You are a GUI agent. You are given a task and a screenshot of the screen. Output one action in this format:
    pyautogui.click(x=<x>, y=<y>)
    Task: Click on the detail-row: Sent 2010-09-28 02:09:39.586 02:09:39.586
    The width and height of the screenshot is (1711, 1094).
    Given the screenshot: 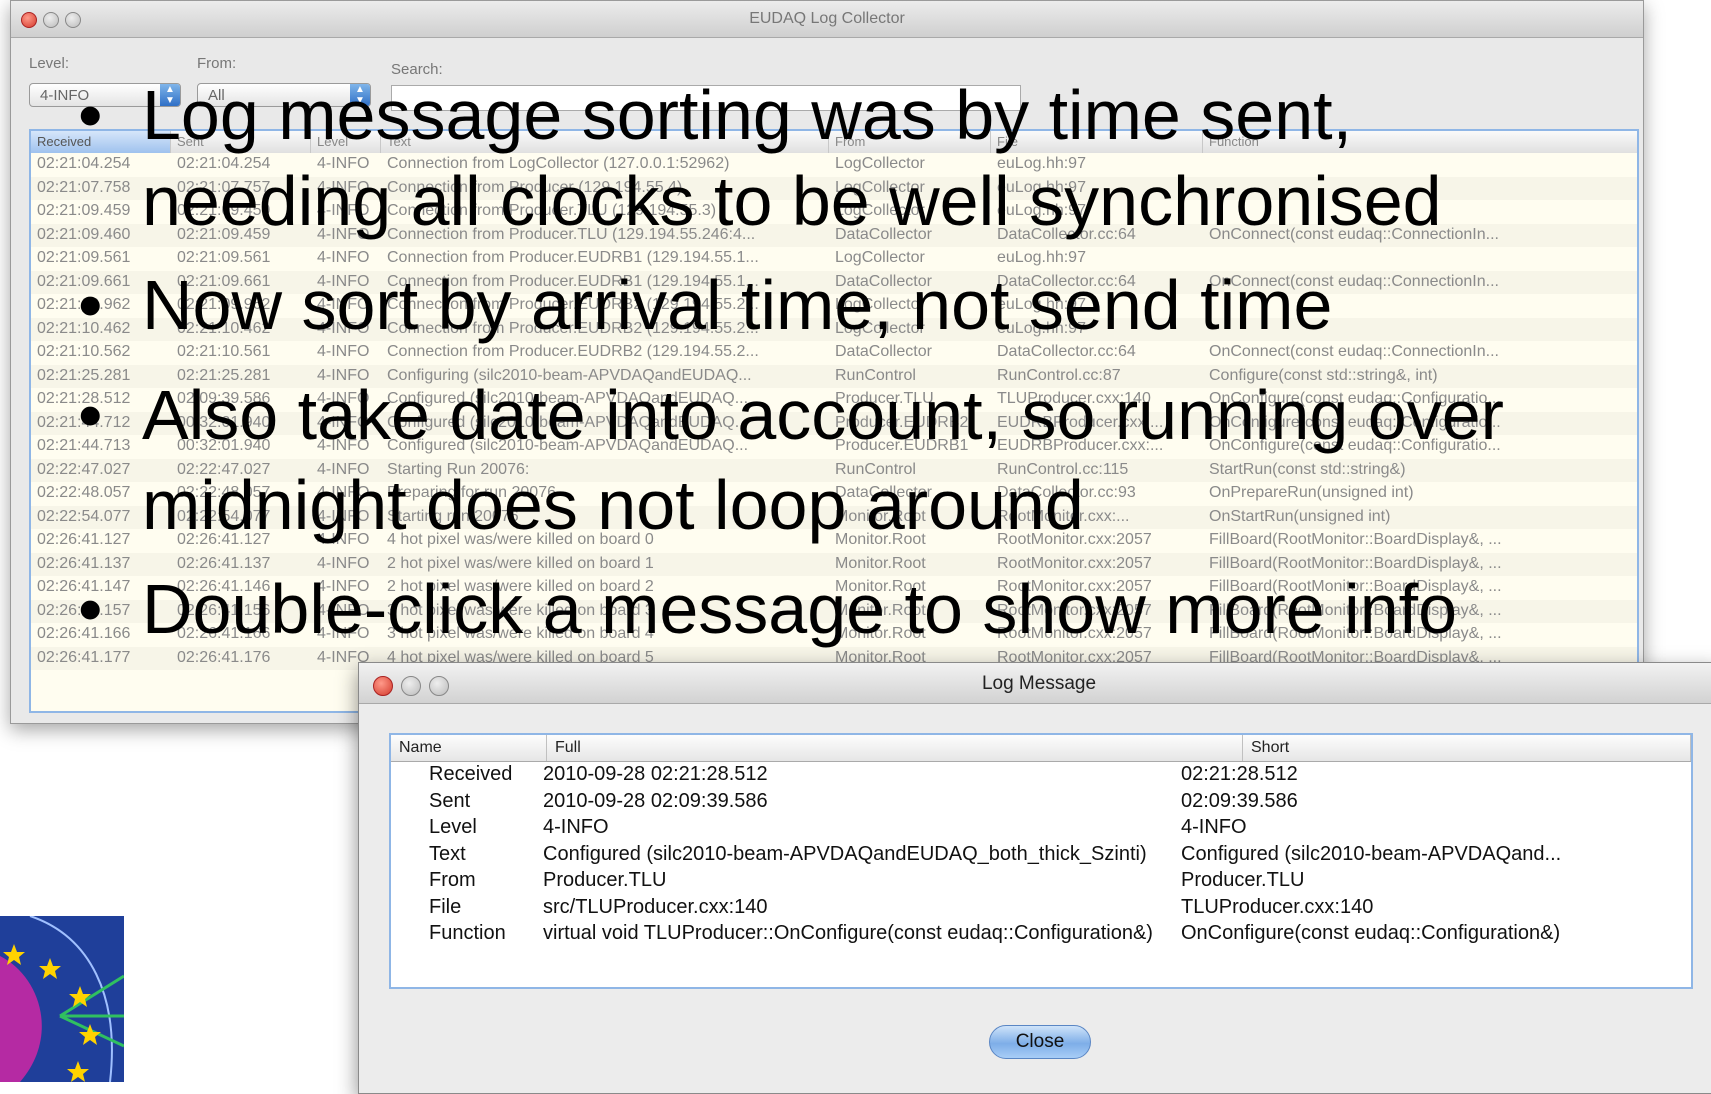 What is the action you would take?
    pyautogui.click(x=1041, y=803)
    